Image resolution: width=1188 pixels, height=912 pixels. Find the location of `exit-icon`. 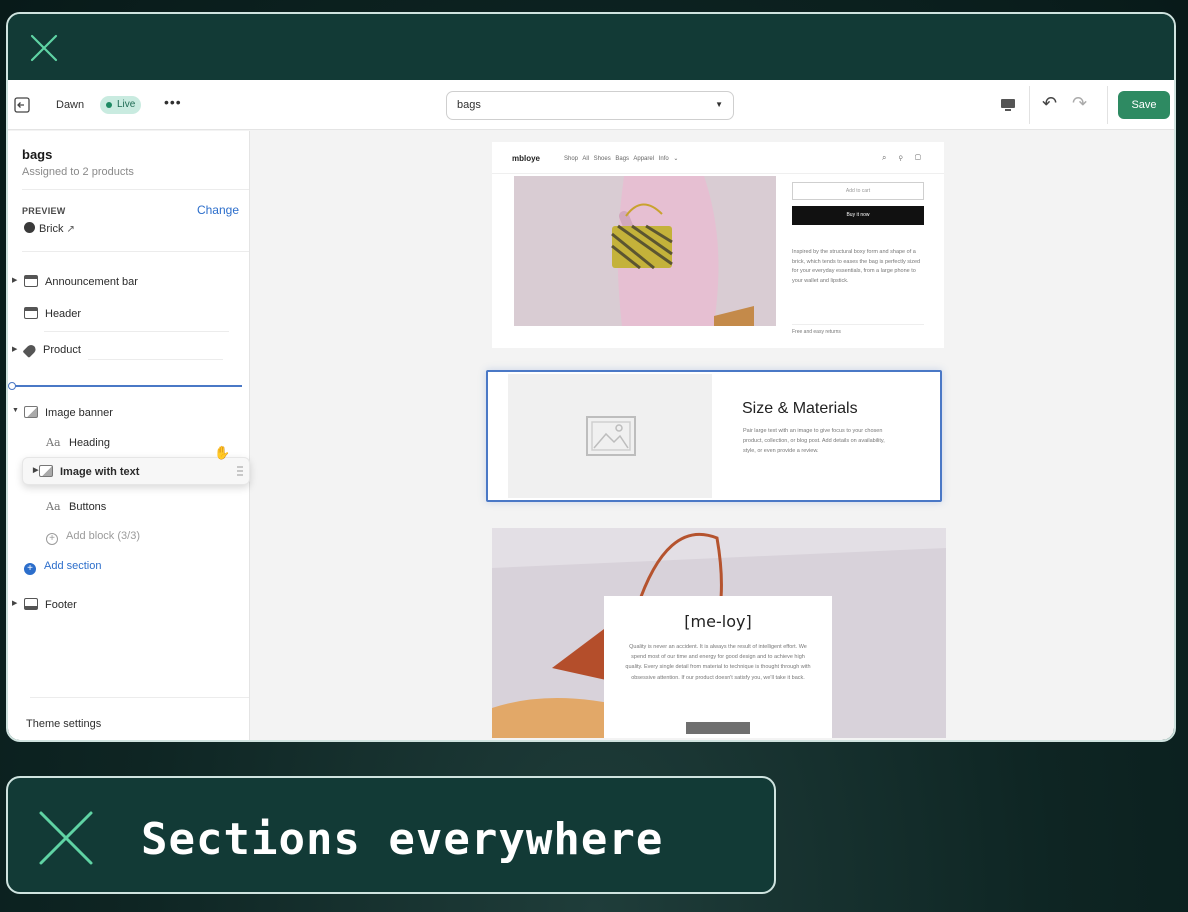

exit-icon is located at coordinates (22, 105).